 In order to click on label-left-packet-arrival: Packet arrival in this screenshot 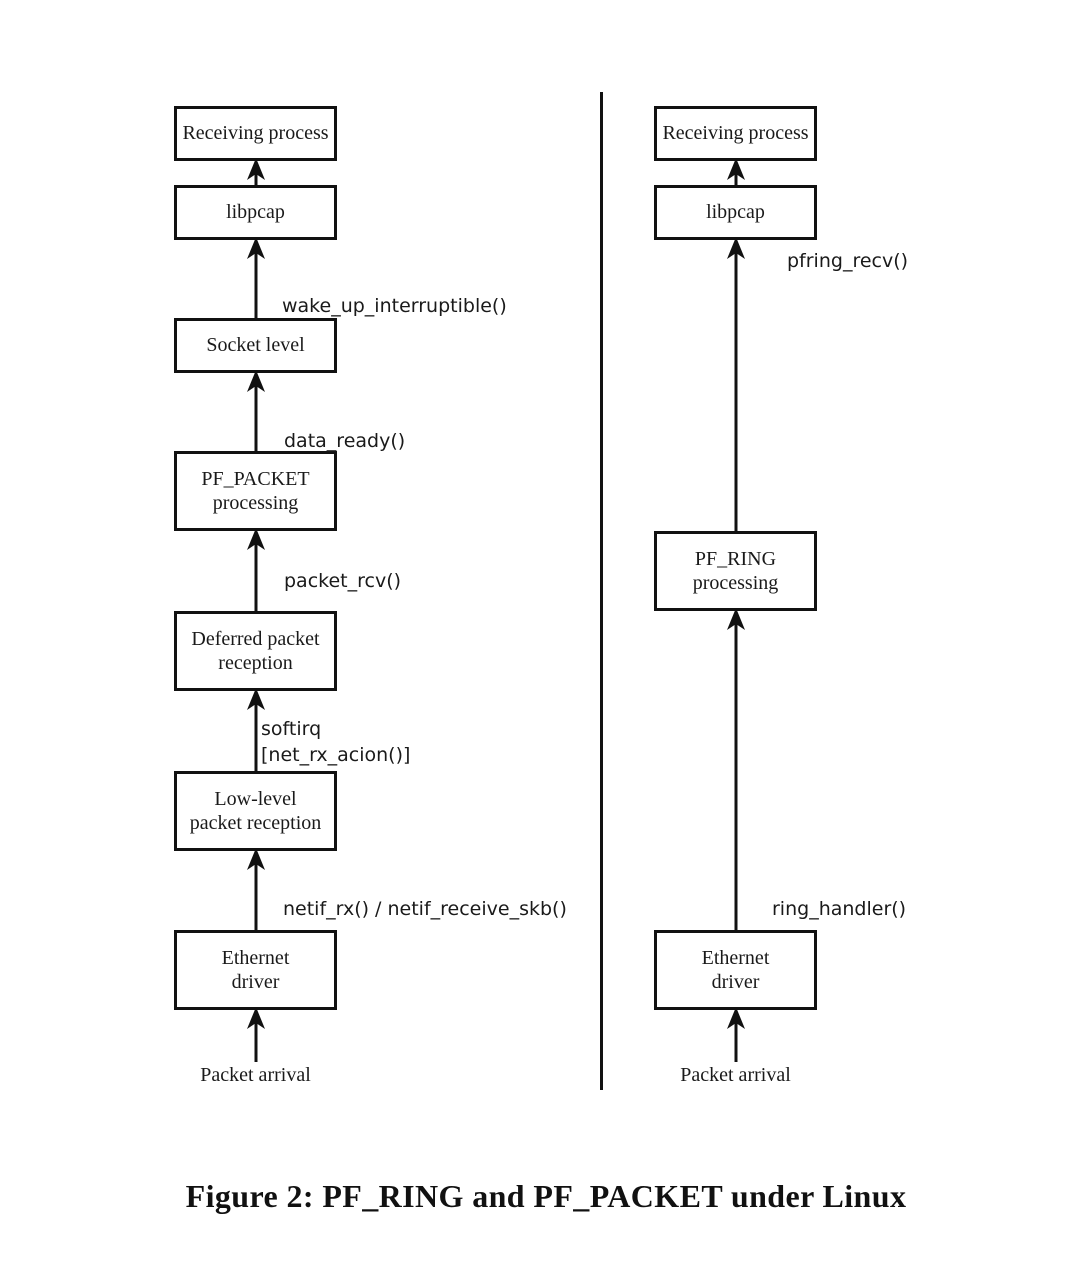, I will do `click(255, 1075)`.